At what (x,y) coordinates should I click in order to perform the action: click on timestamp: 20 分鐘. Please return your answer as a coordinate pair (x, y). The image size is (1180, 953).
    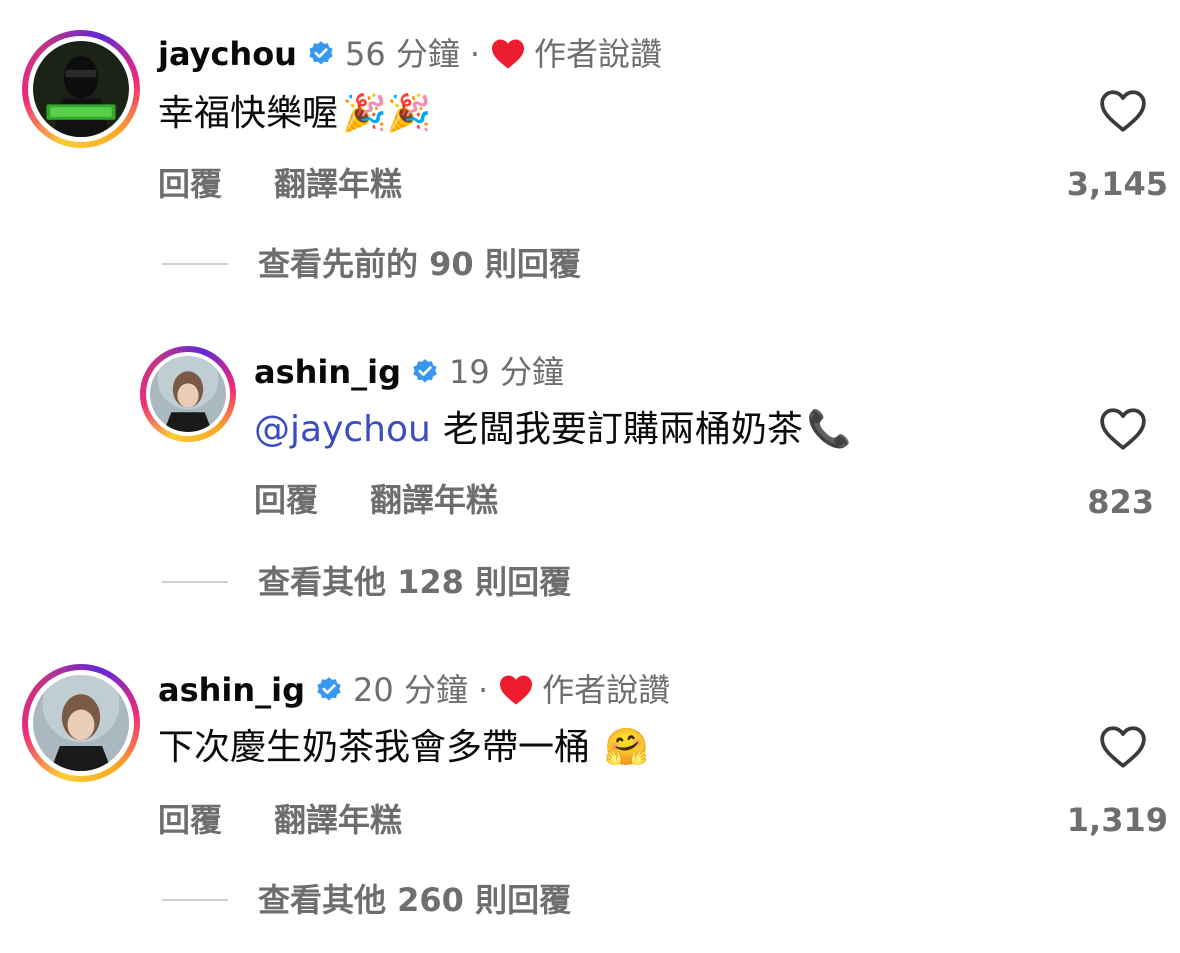
    Looking at the image, I should click on (410, 690).